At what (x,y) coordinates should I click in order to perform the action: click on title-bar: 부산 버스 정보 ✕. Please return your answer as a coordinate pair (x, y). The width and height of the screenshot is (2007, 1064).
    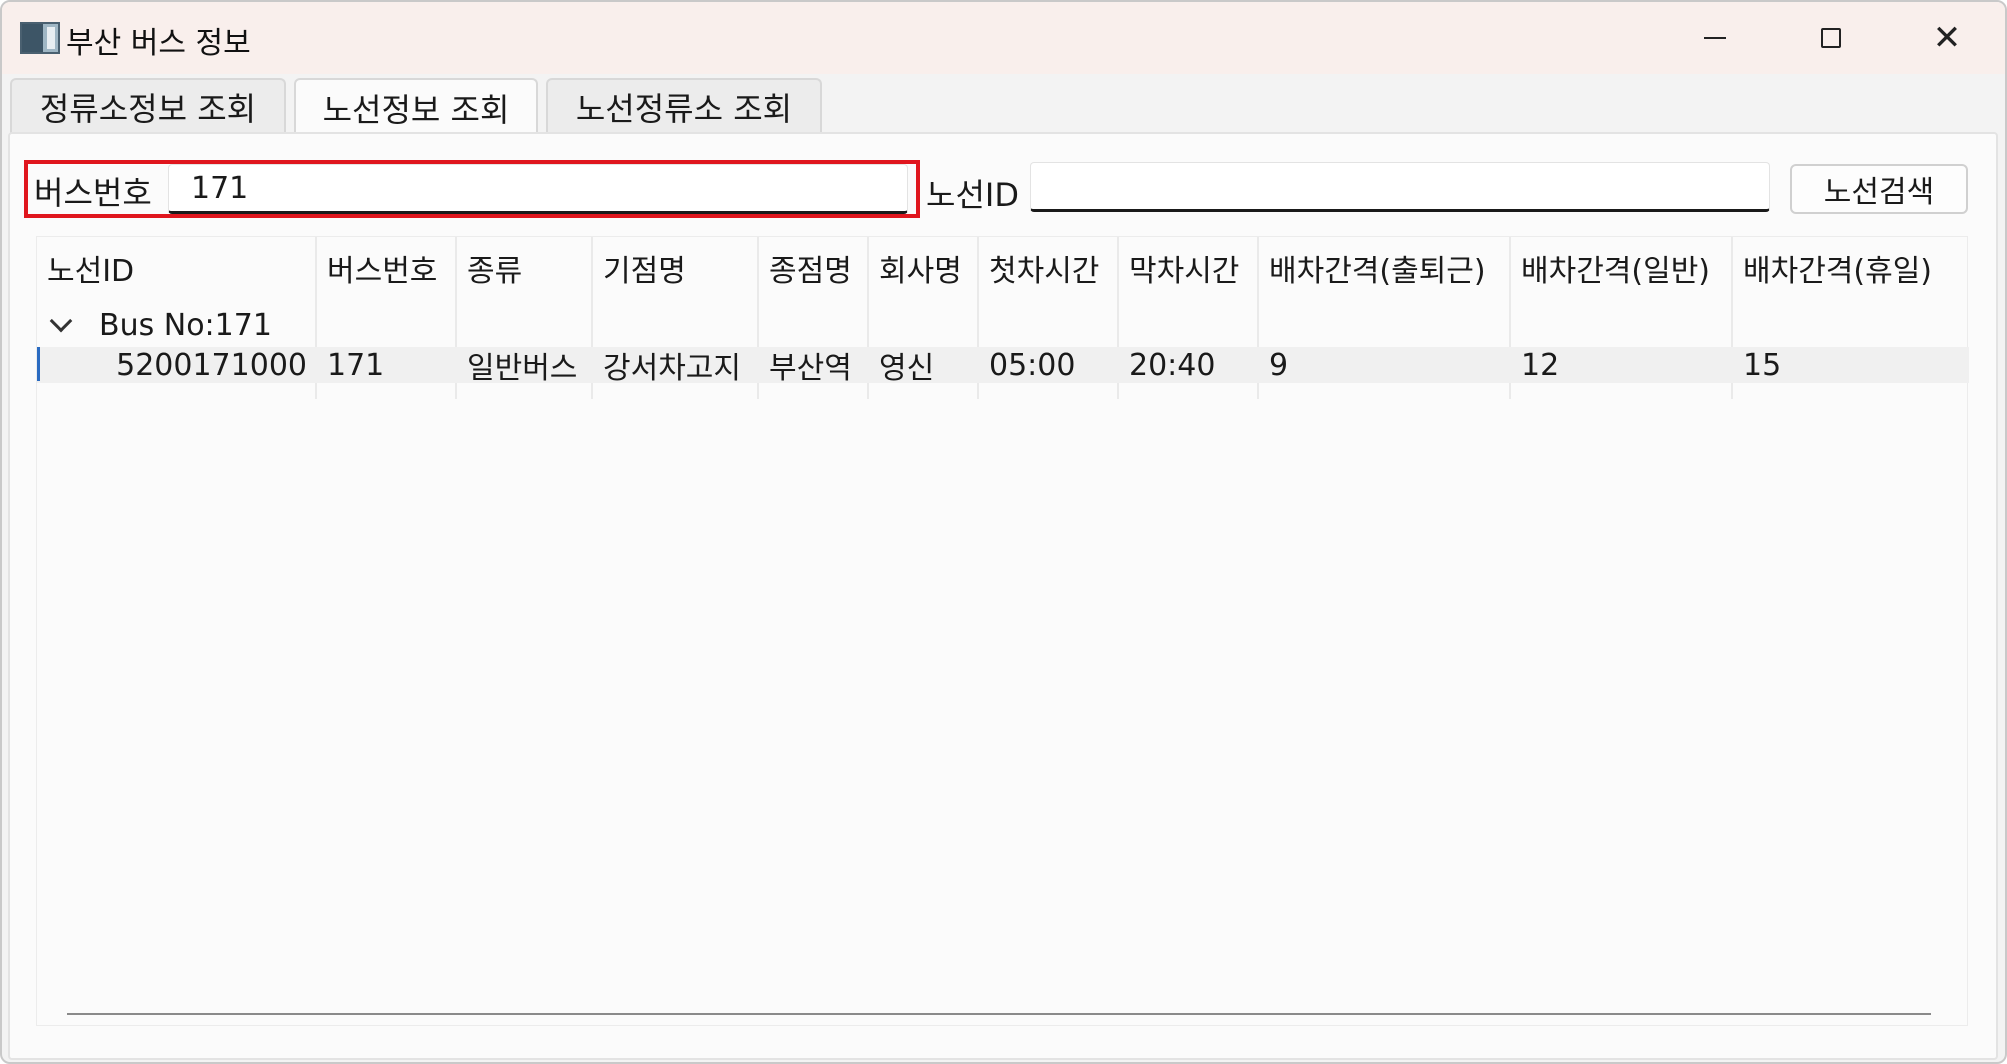
    Looking at the image, I should click on (1003, 38).